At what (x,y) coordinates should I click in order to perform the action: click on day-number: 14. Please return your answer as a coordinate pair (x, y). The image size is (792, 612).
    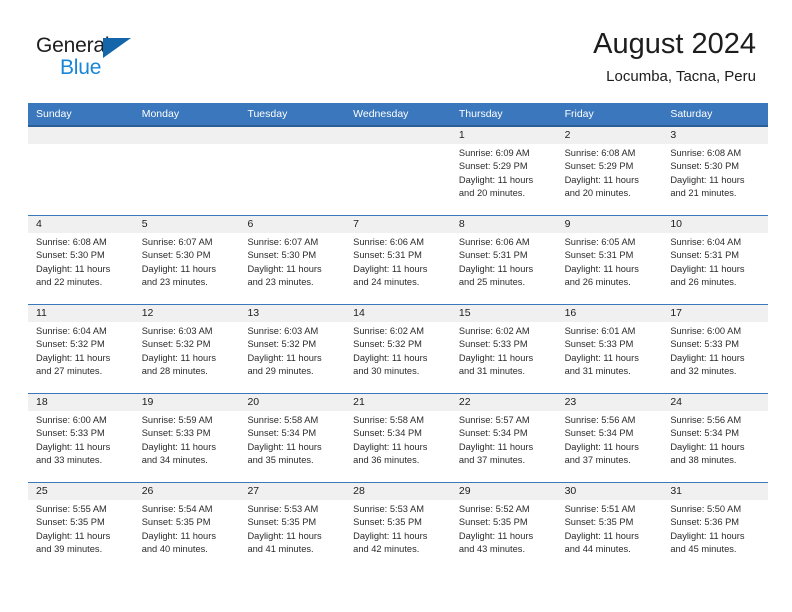
    Looking at the image, I should click on (398, 313).